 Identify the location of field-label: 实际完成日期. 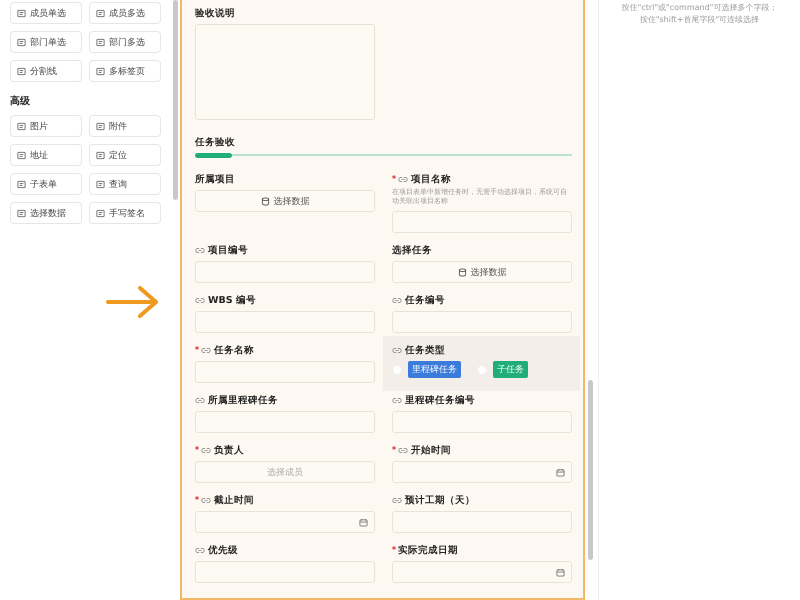
(428, 550).